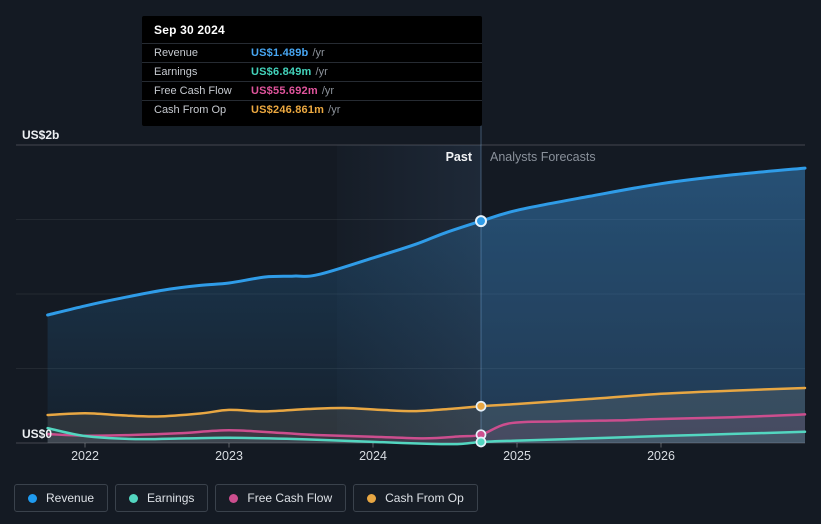 The height and width of the screenshot is (524, 821). I want to click on tooltip-value: US$1.489b, so click(280, 53).